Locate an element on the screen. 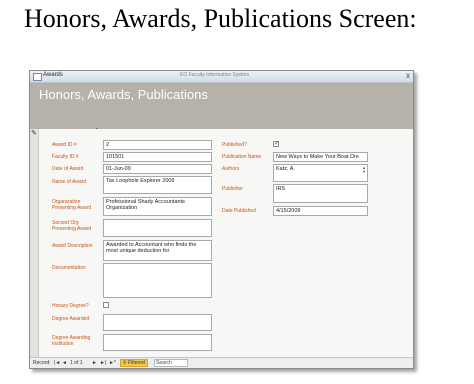 This screenshot has height=384, width=474. honary-degree-label: Honary Degree? is located at coordinates (70, 306).